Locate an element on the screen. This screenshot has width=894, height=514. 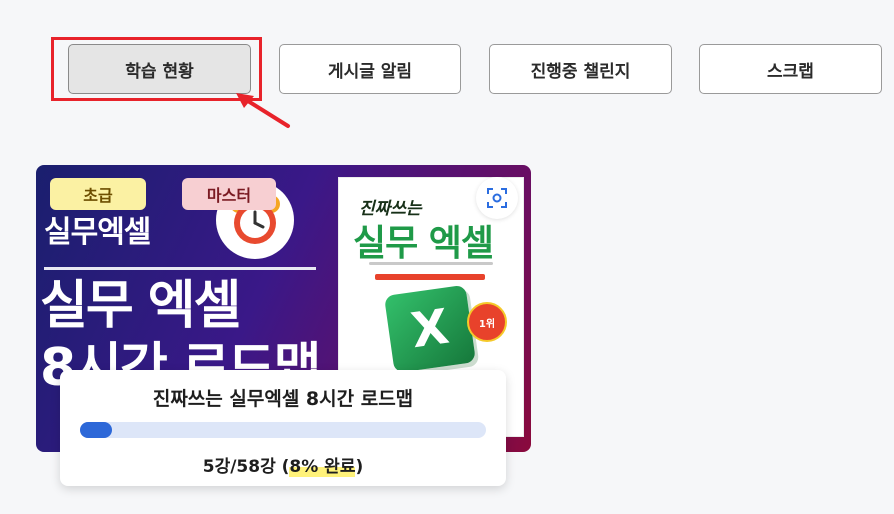
tab-ongoing-challenges: 진행중 챌린지 is located at coordinates (580, 69).